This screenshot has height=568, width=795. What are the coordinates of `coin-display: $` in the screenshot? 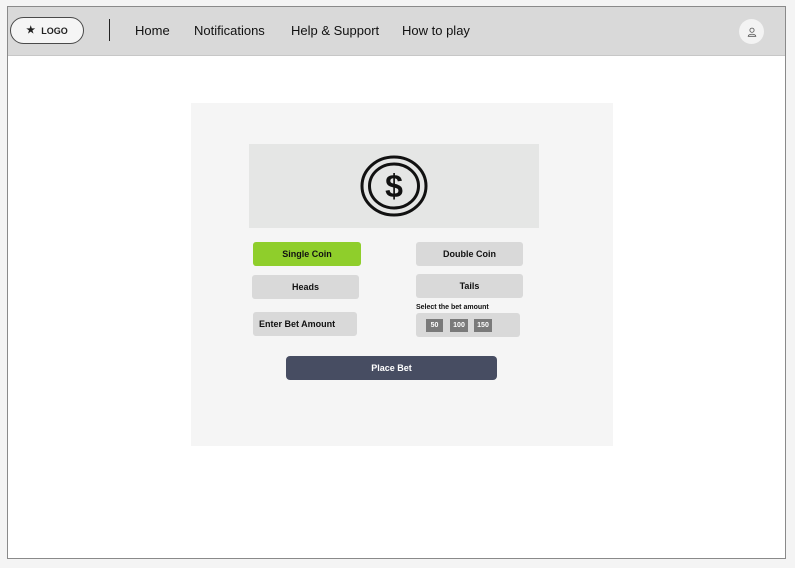 It's located at (394, 186).